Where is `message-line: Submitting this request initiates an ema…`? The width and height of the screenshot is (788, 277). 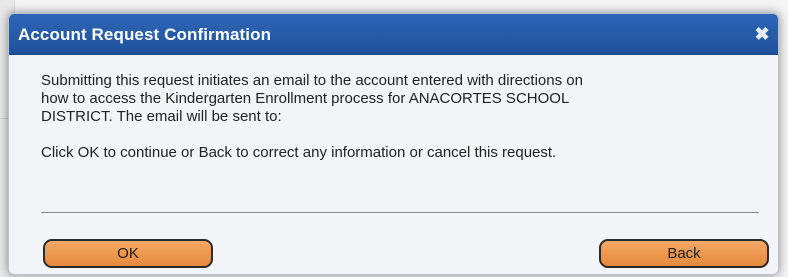 message-line: Submitting this request initiates an ema… is located at coordinates (312, 80).